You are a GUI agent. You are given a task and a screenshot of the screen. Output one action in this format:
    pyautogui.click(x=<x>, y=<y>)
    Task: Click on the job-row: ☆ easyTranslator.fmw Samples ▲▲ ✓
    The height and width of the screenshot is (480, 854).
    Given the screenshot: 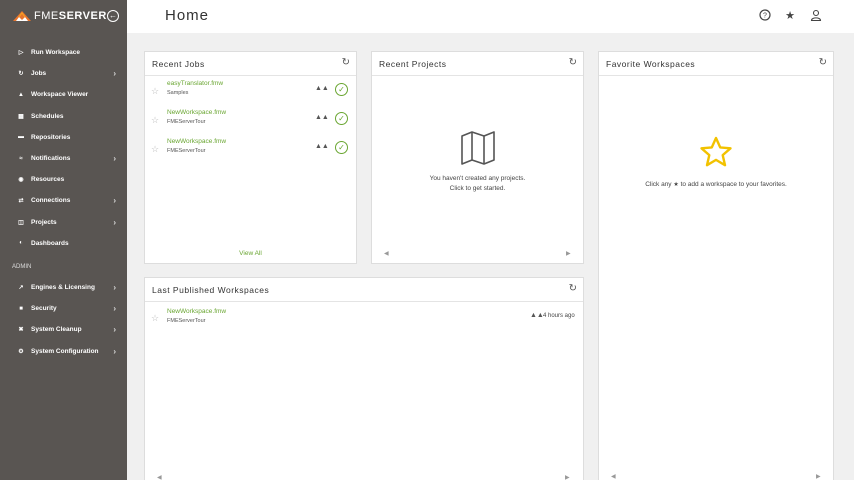 What is the action you would take?
    pyautogui.click(x=250, y=91)
    